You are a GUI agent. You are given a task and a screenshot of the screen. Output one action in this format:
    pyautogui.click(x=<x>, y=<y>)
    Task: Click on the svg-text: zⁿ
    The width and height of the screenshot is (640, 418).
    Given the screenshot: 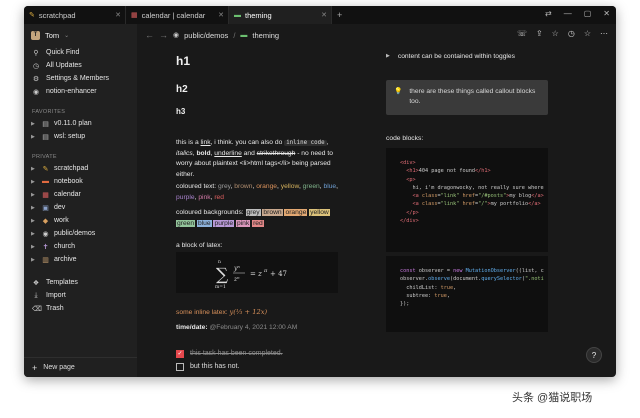 What is the action you would take?
    pyautogui.click(x=236, y=279)
    